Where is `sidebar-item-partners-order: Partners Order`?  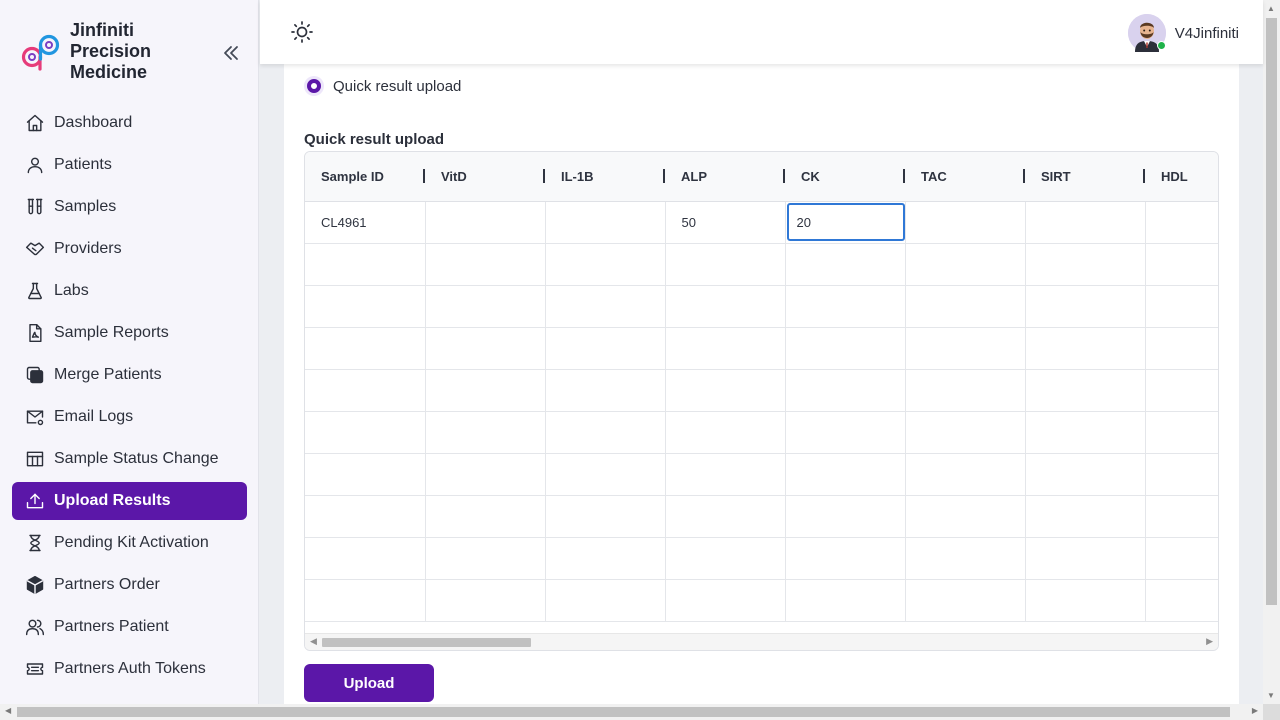
sidebar-item-partners-order: Partners Order is located at coordinates (129, 585).